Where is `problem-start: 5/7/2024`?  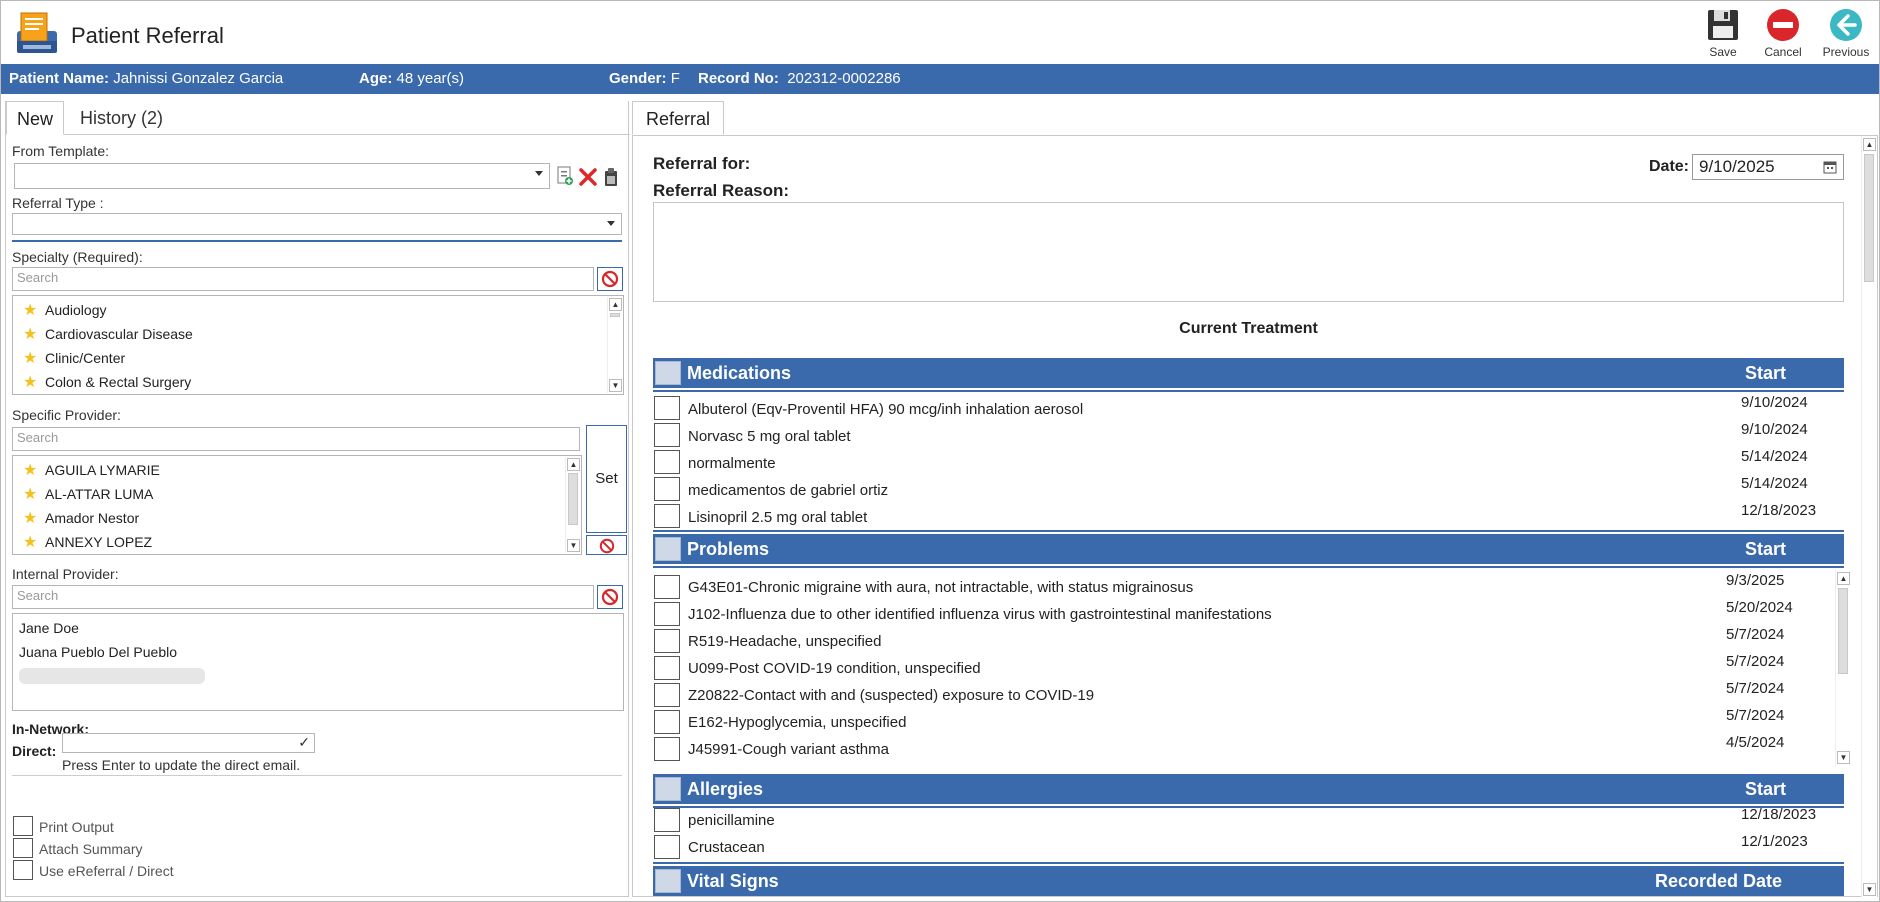
problem-start: 5/7/2024 is located at coordinates (1755, 661).